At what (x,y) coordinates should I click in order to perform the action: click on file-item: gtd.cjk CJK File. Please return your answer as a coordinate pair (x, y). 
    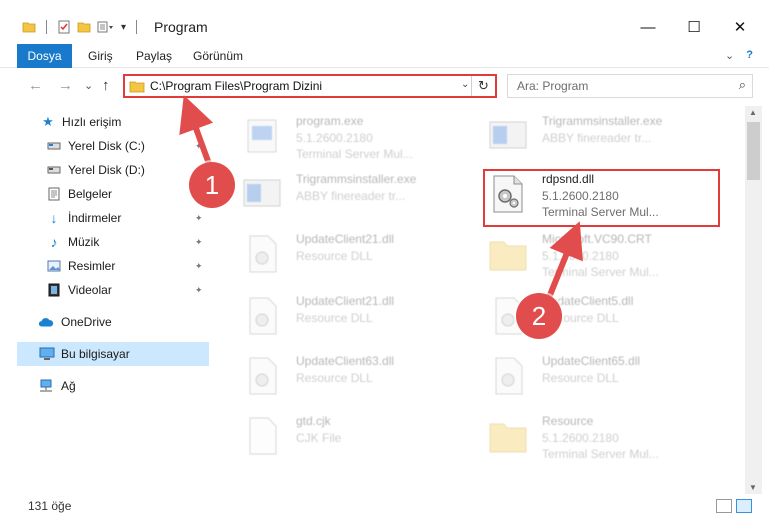
    Looking at the image, I should click on (363, 438).